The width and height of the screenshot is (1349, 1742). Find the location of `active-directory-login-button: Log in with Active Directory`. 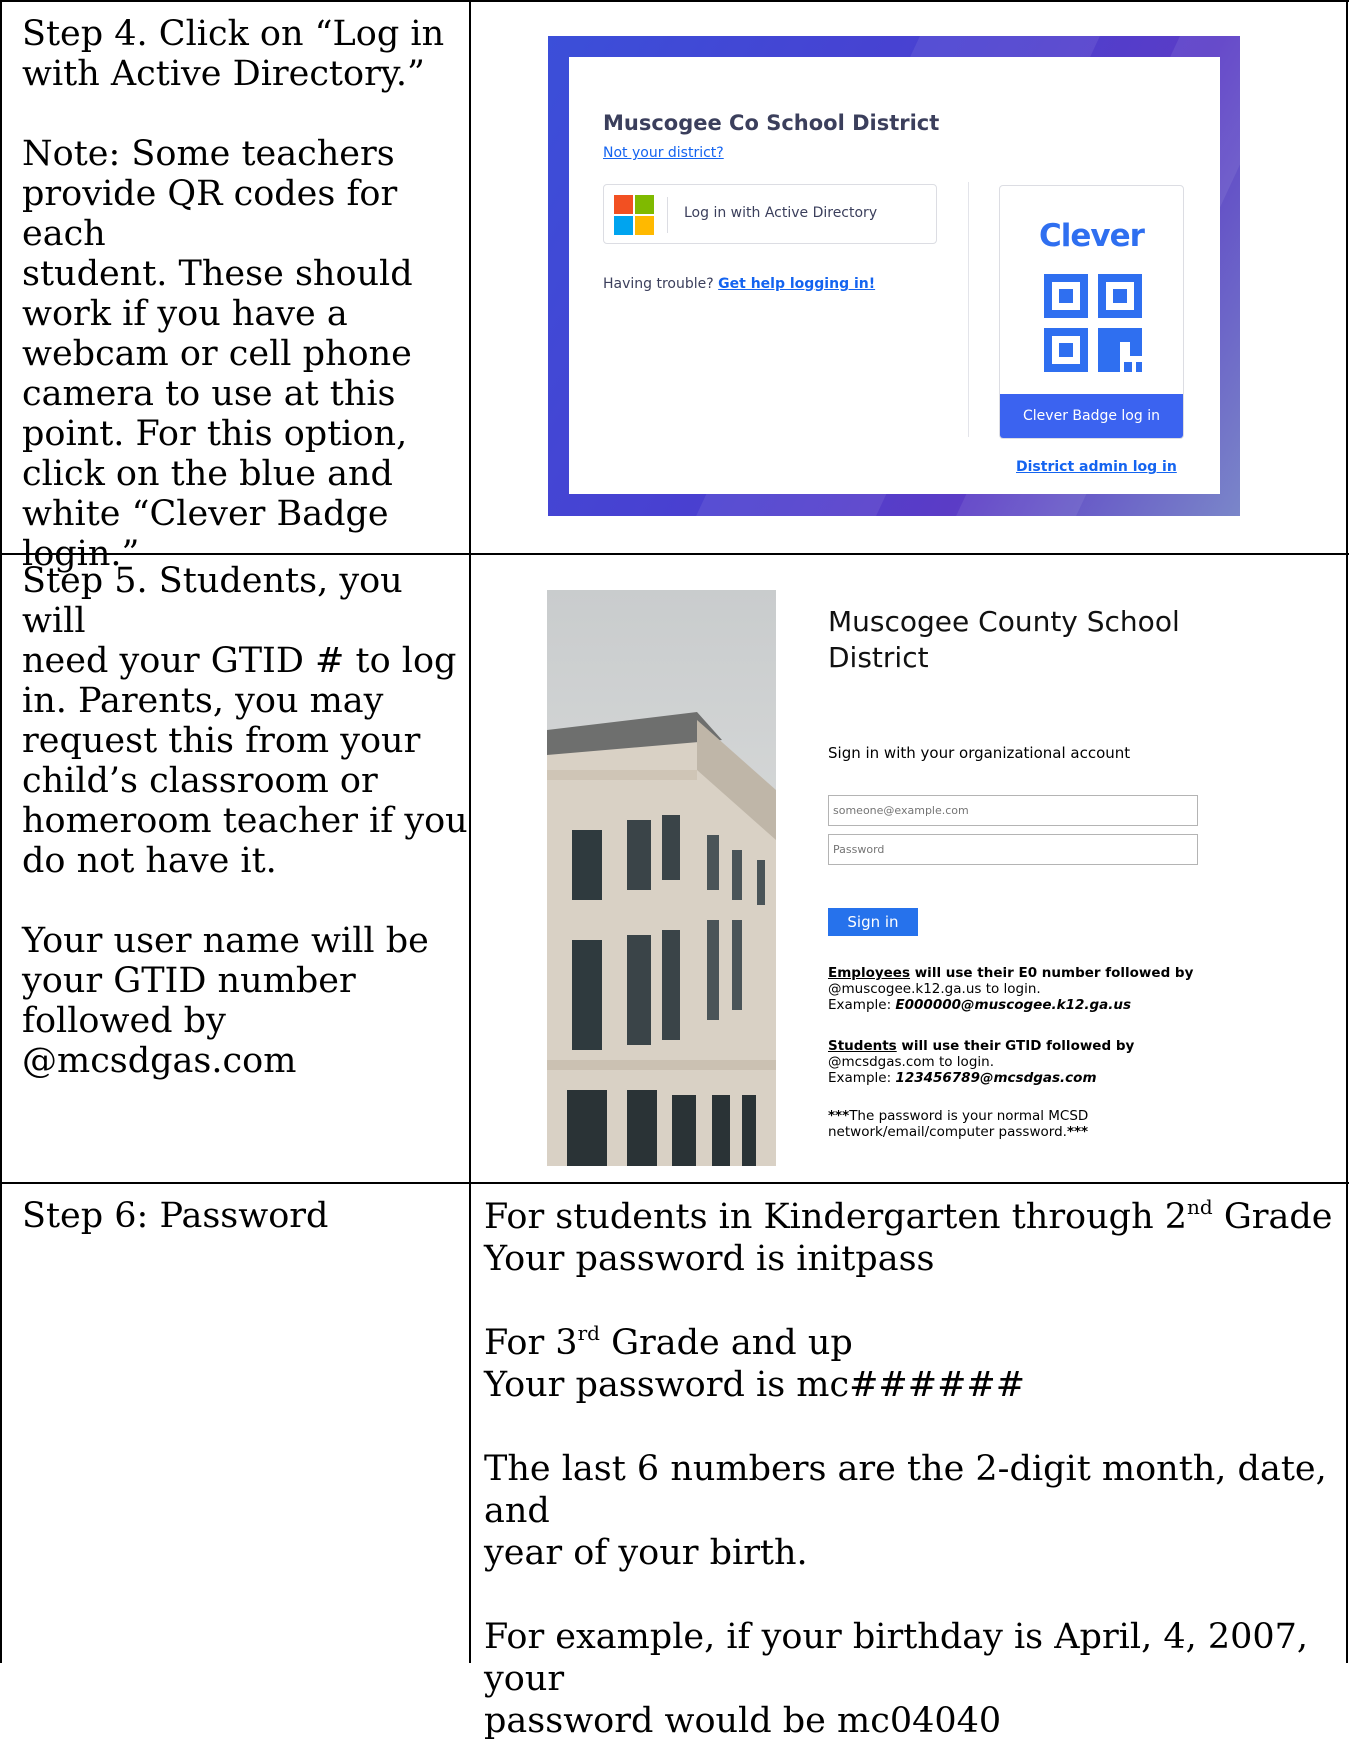

active-directory-login-button: Log in with Active Directory is located at coordinates (770, 214).